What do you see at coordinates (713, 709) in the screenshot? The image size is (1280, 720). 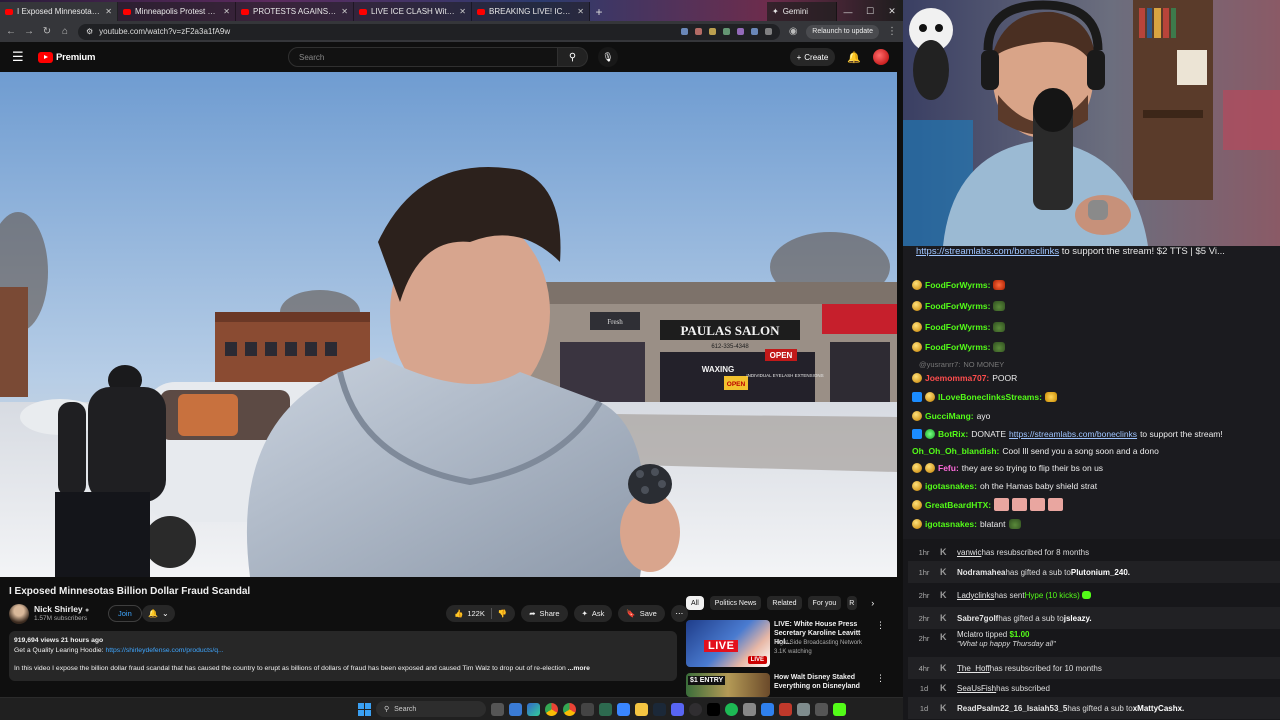 I see `tiktok-icon` at bounding box center [713, 709].